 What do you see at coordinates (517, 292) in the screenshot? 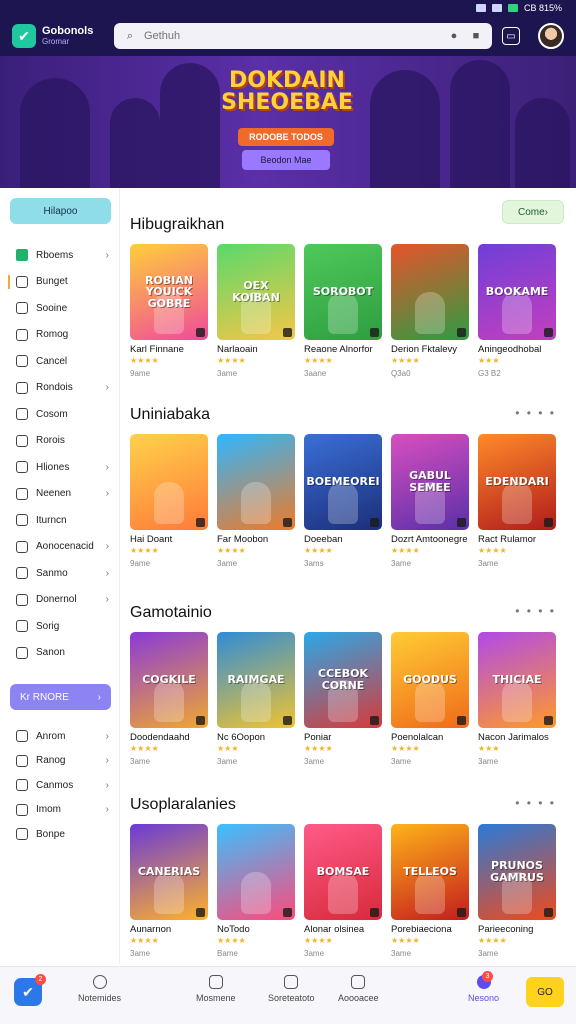
I see `game-thumbnail: BOOKAME` at bounding box center [517, 292].